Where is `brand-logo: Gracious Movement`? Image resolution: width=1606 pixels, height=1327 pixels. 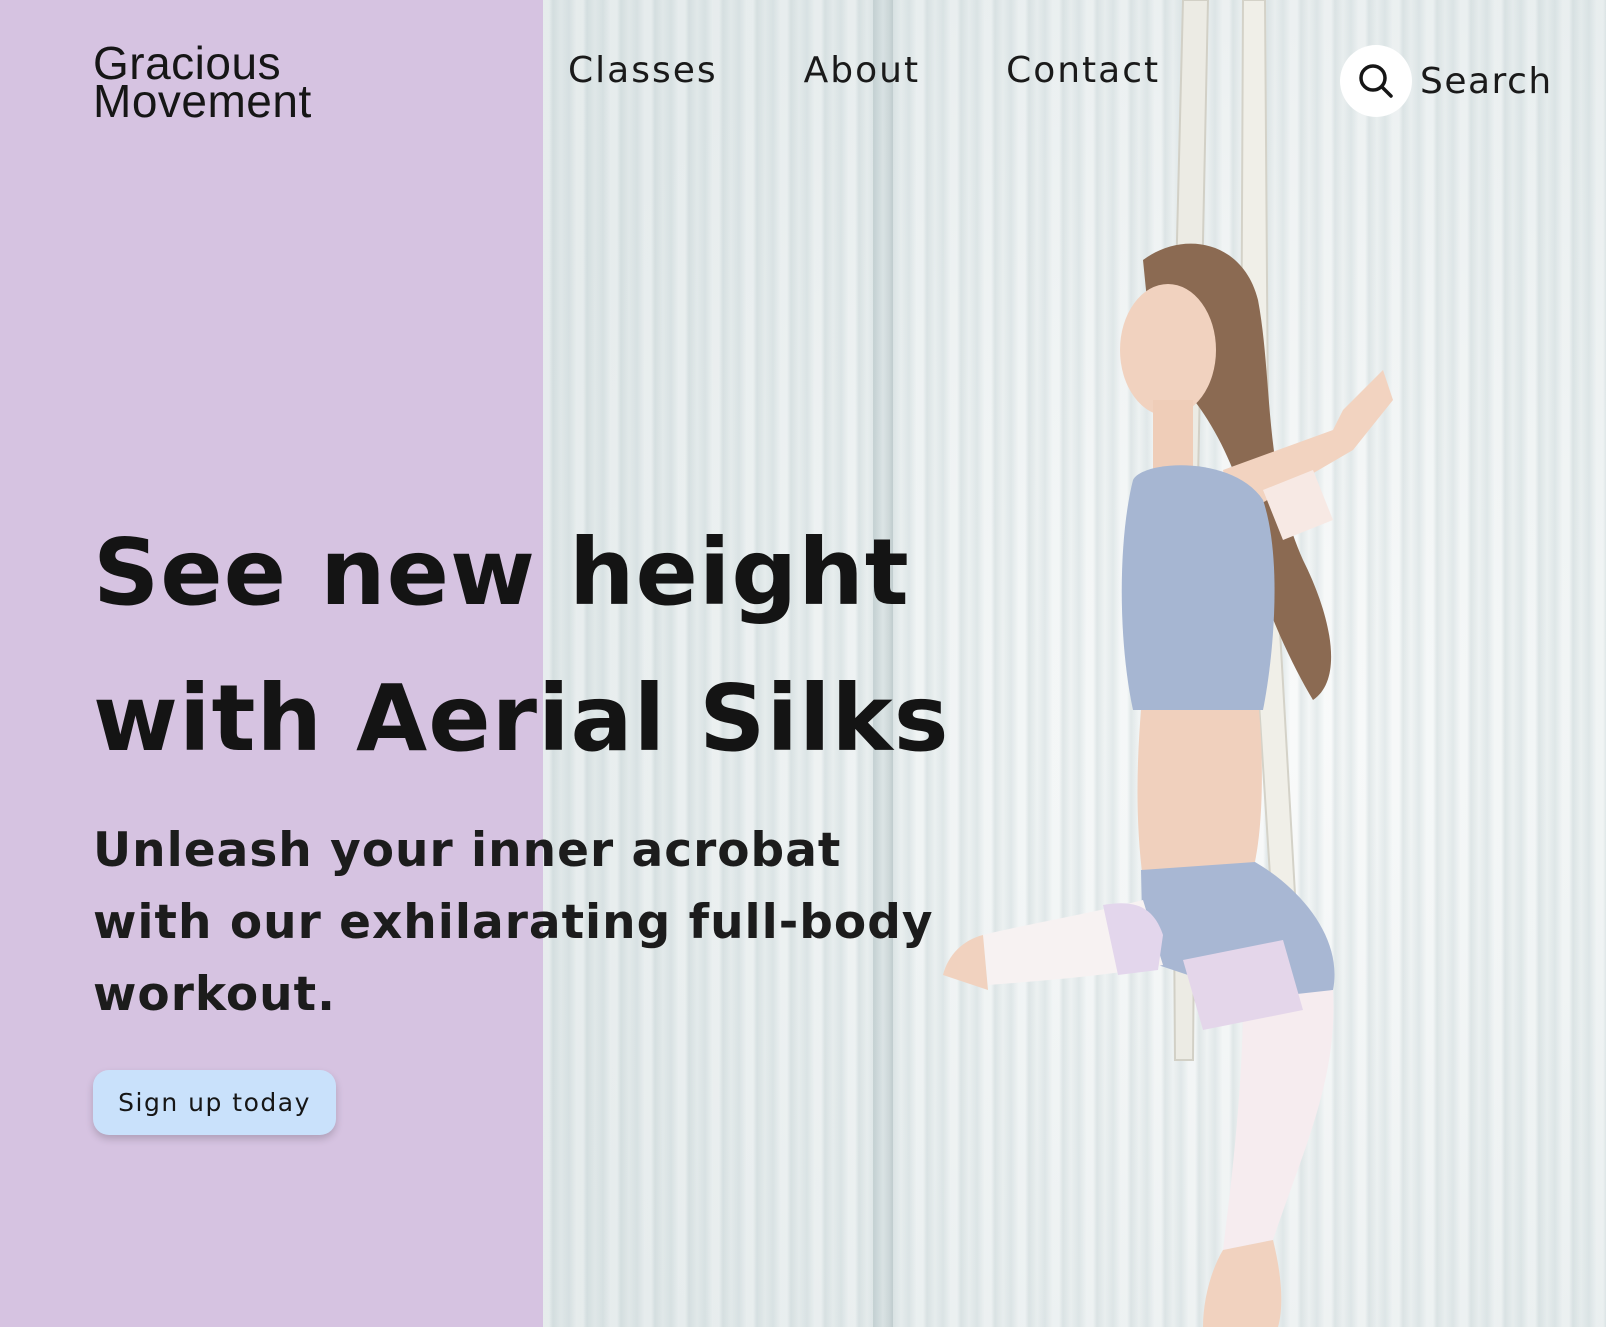 brand-logo: Gracious Movement is located at coordinates (202, 83).